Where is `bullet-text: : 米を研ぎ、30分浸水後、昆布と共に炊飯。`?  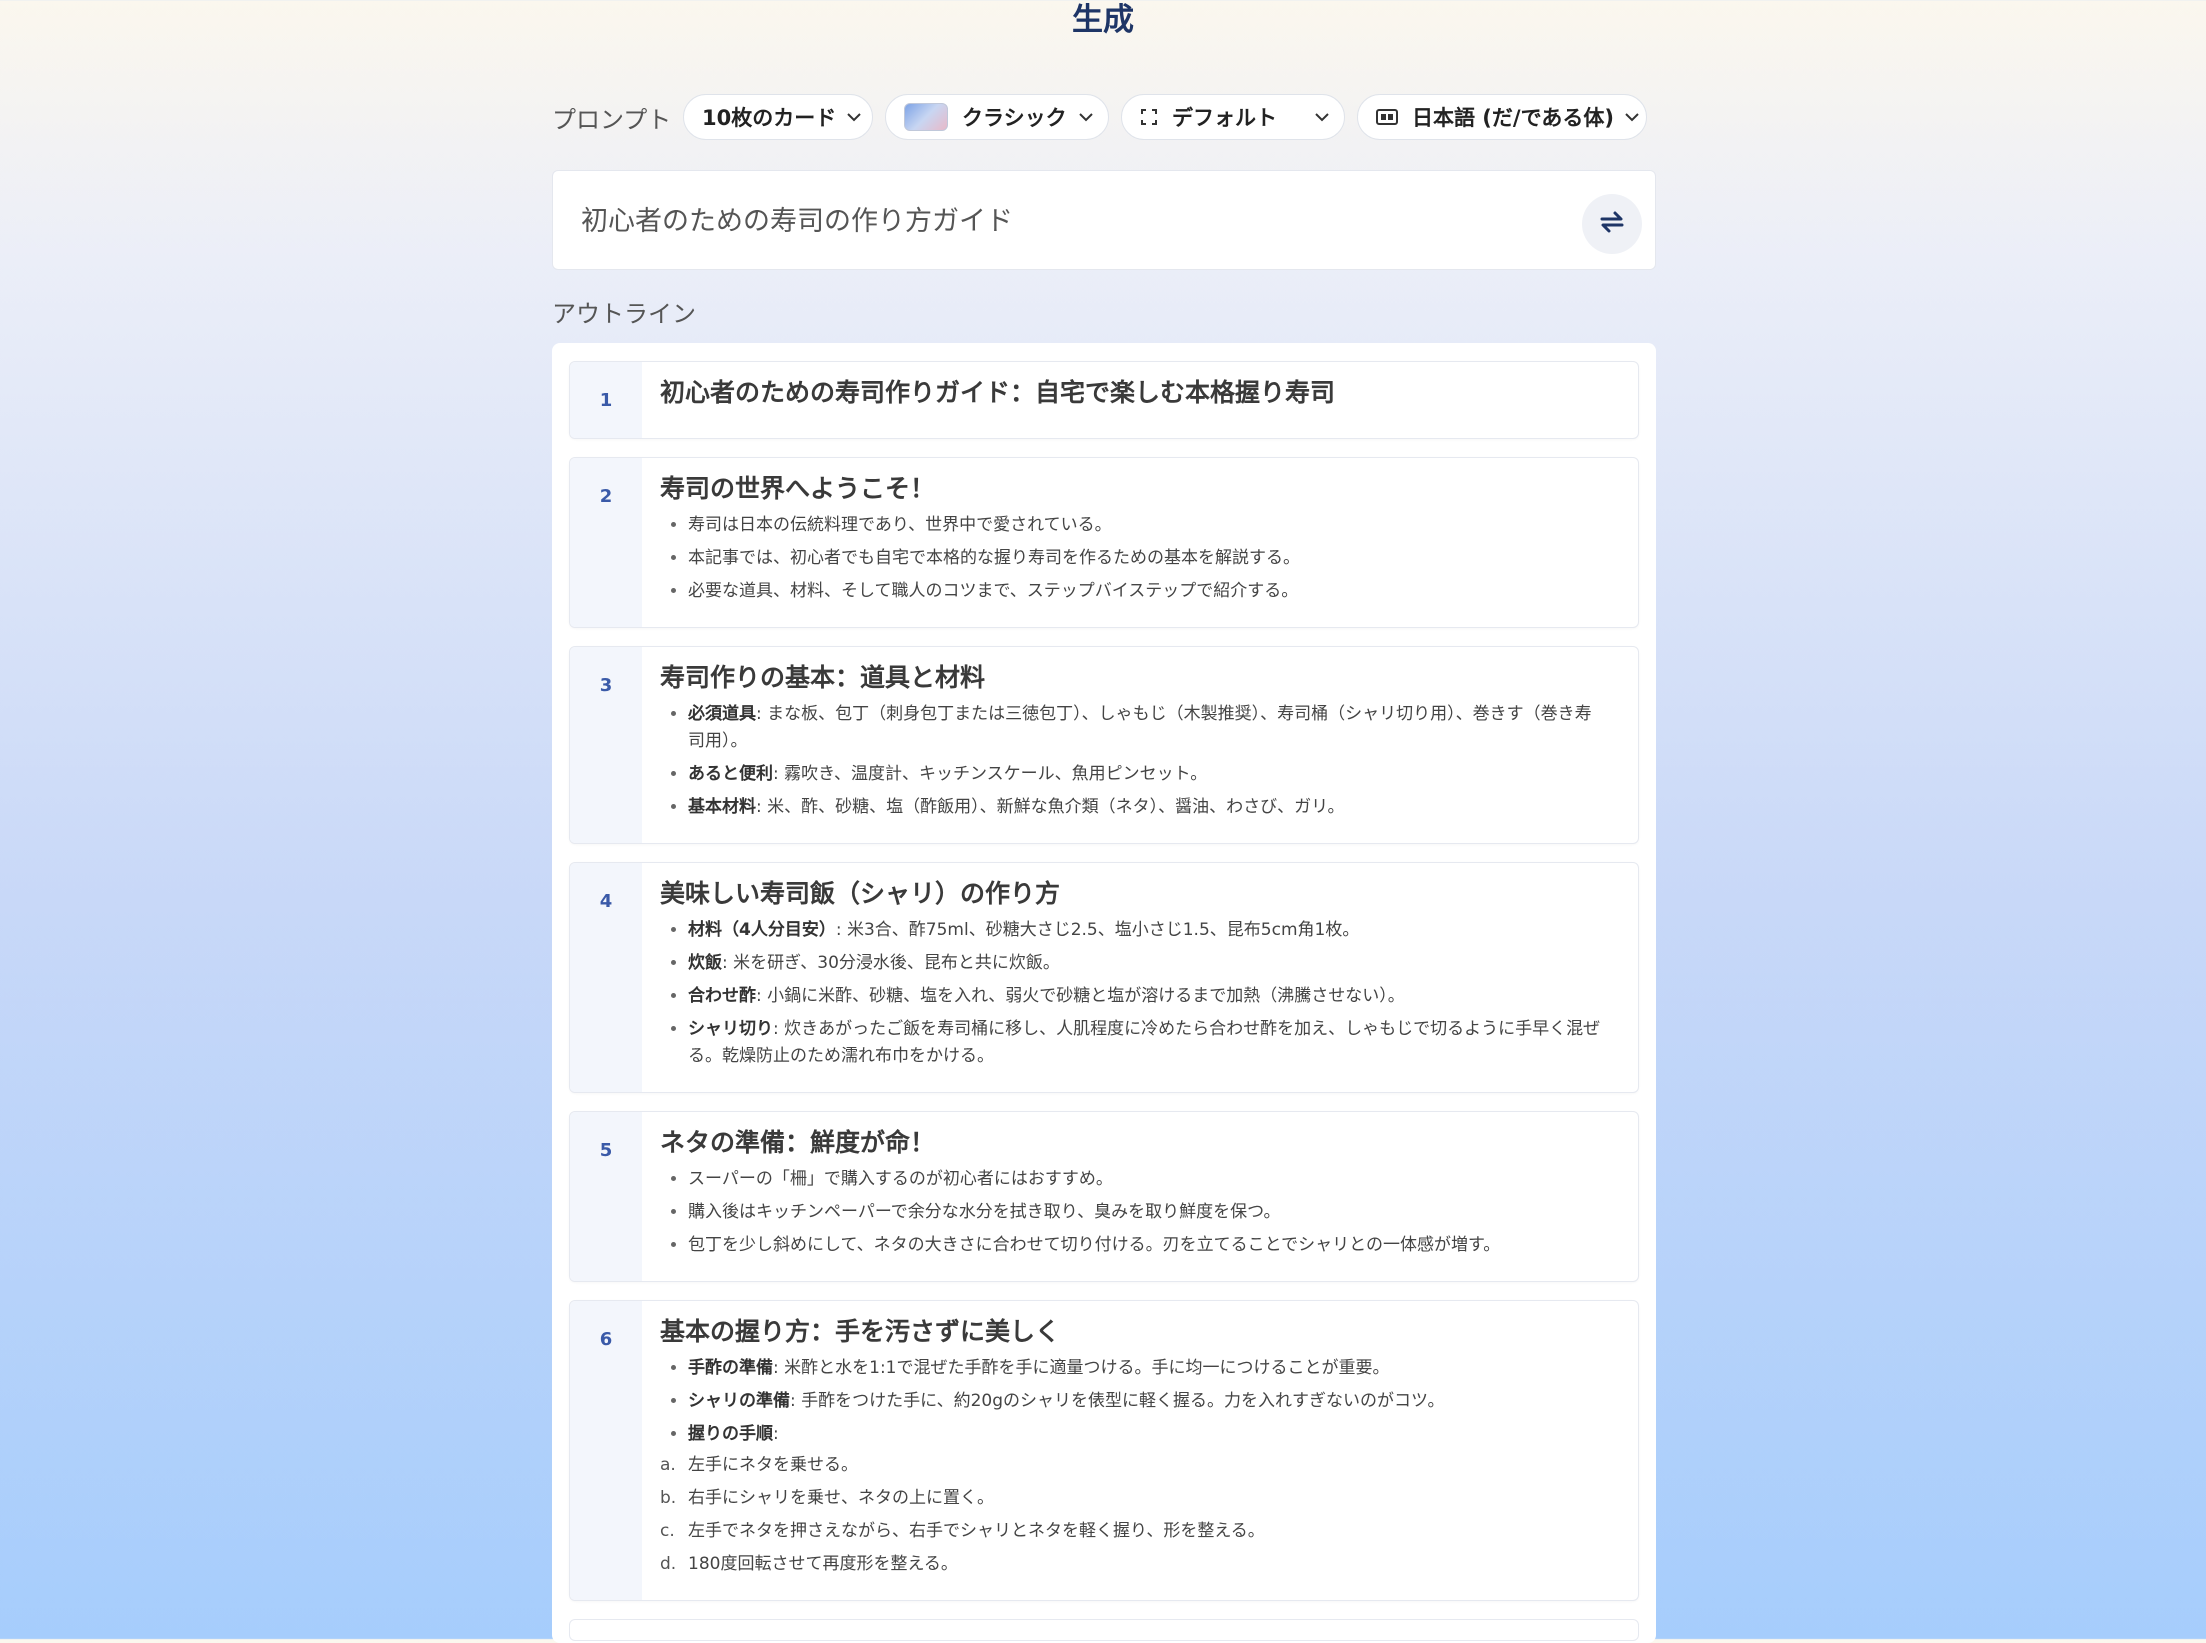 bullet-text: : 米を研ぎ、30分浸水後、昆布と共に炊飯。 is located at coordinates (891, 963).